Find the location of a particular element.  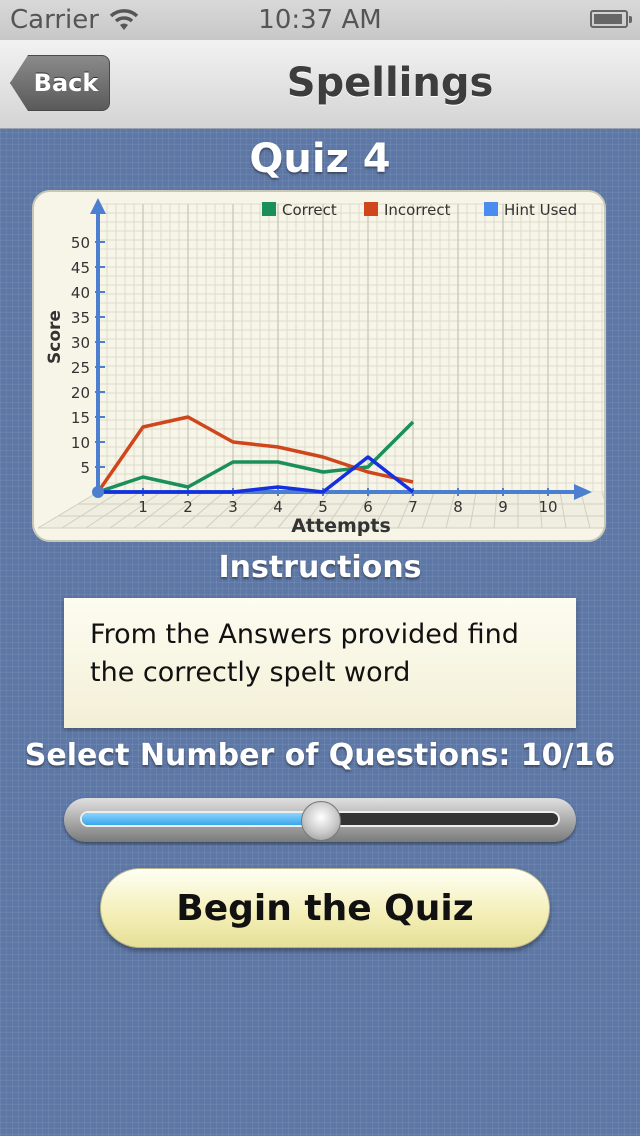

begin-quiz-button: Begin the Quiz is located at coordinates (325, 908).